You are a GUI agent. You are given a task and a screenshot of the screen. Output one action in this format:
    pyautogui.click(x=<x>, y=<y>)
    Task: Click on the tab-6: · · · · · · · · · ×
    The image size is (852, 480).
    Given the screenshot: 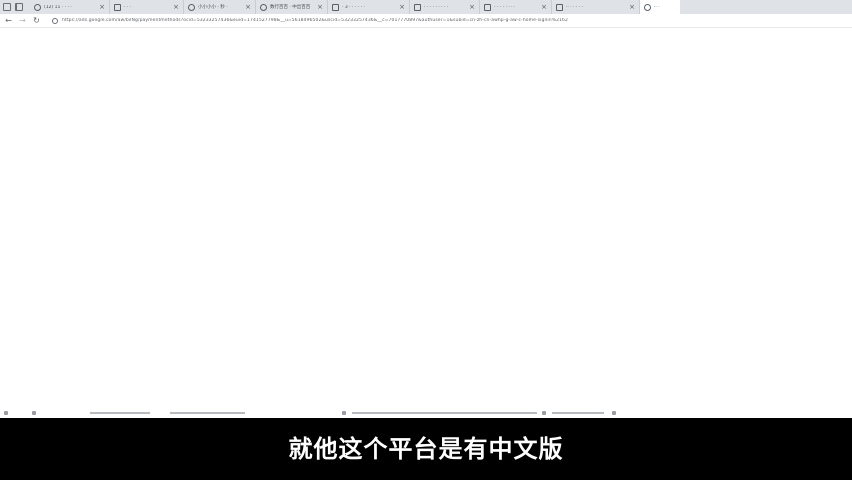 What is the action you would take?
    pyautogui.click(x=445, y=7)
    